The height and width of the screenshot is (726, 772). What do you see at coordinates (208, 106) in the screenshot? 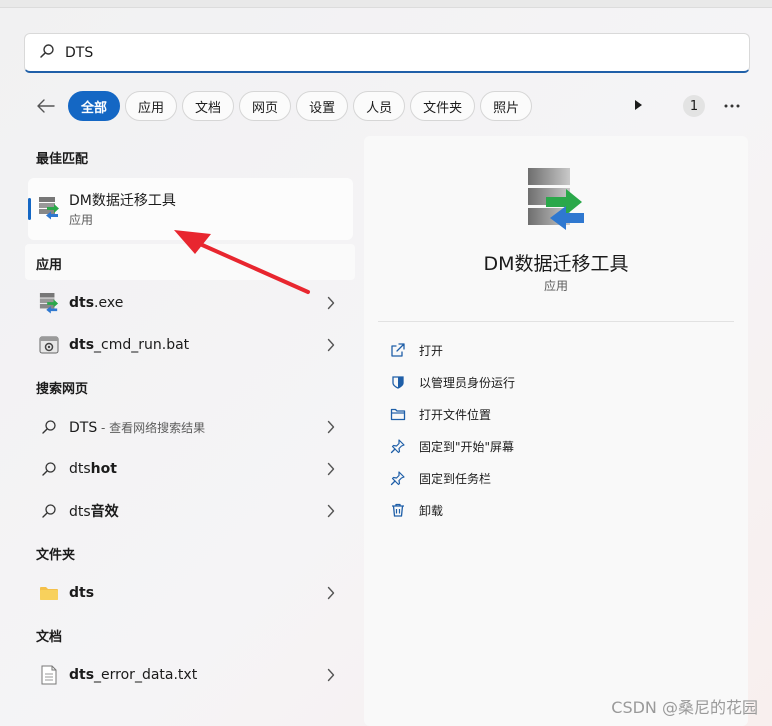
I see `filter-documents: 文档` at bounding box center [208, 106].